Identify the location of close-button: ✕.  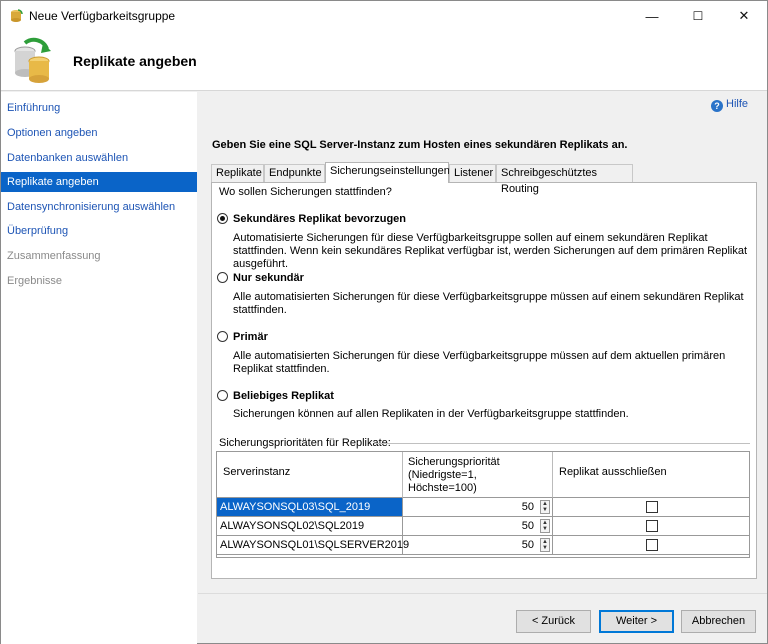
(744, 16).